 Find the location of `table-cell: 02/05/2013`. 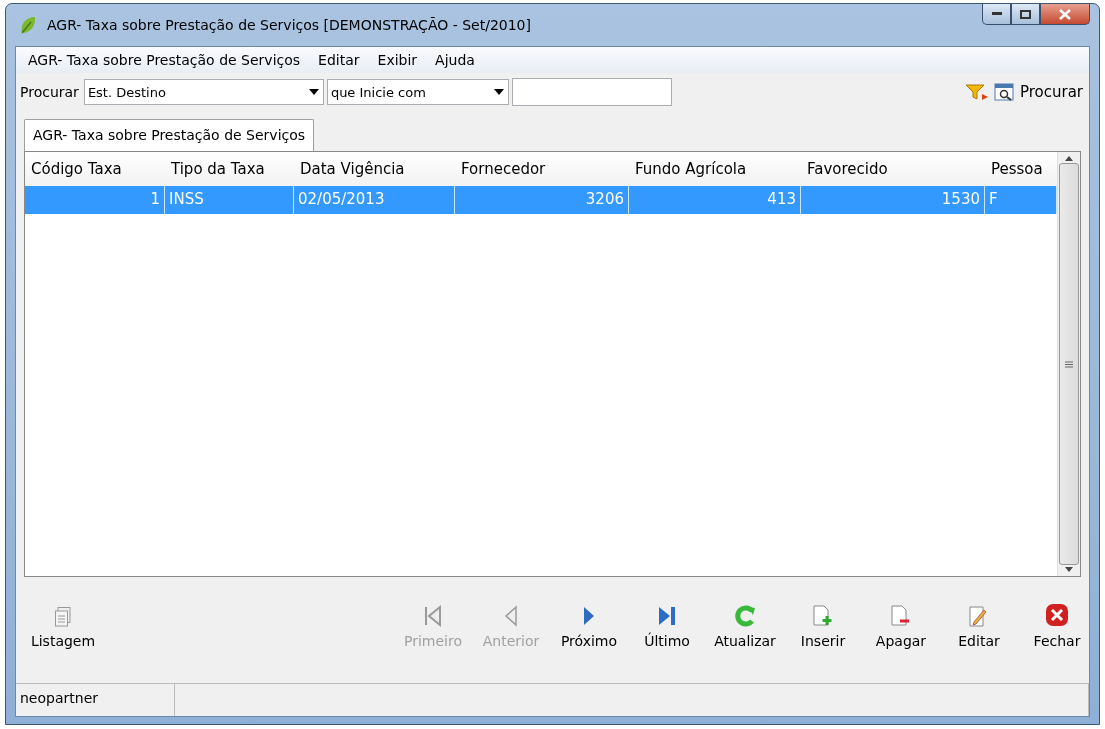

table-cell: 02/05/2013 is located at coordinates (374, 200).